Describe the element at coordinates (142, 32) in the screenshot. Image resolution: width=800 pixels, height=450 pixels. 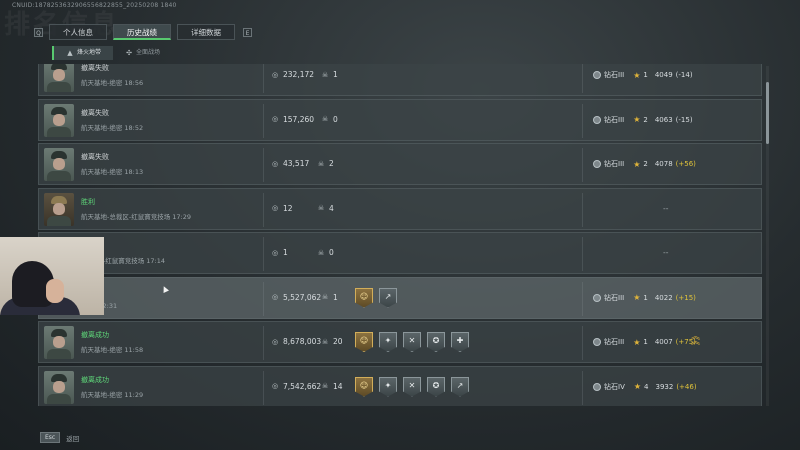
I see `tab-match-history: 历史战绩` at that location.